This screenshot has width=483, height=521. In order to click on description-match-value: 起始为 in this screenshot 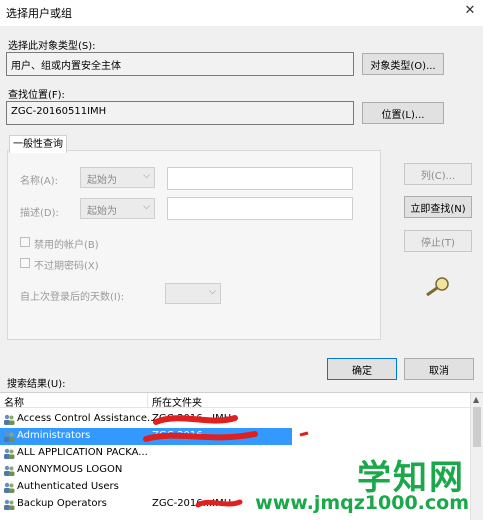, I will do `click(102, 211)`.